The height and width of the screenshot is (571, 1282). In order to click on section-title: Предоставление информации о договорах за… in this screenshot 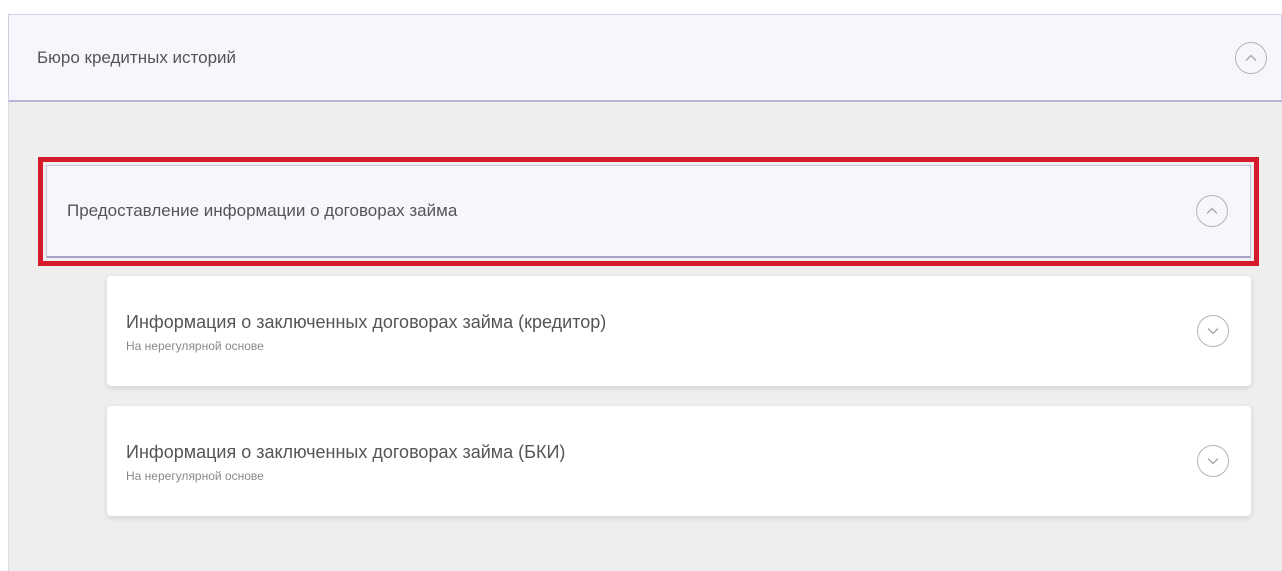, I will do `click(262, 210)`.